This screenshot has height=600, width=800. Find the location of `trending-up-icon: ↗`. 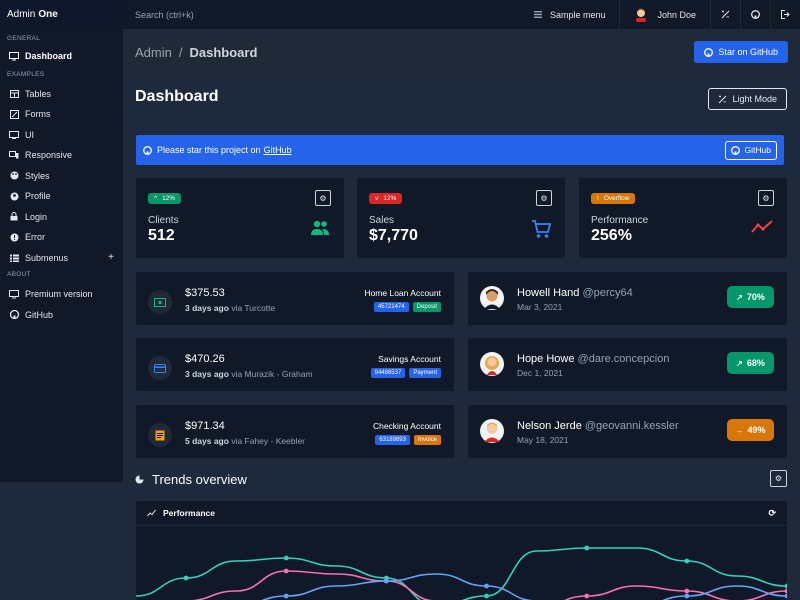

trending-up-icon: ↗ is located at coordinates (739, 297).